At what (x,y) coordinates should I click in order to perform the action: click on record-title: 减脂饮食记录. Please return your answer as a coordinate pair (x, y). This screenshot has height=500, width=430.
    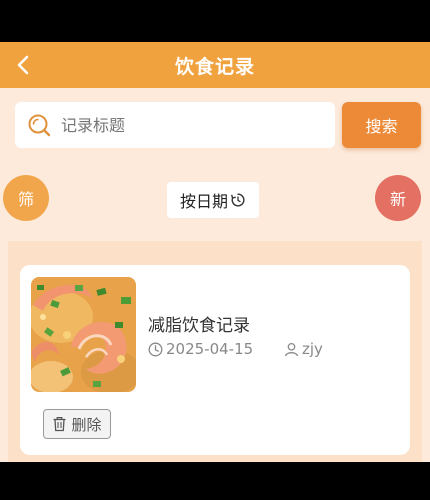
    Looking at the image, I should click on (199, 326).